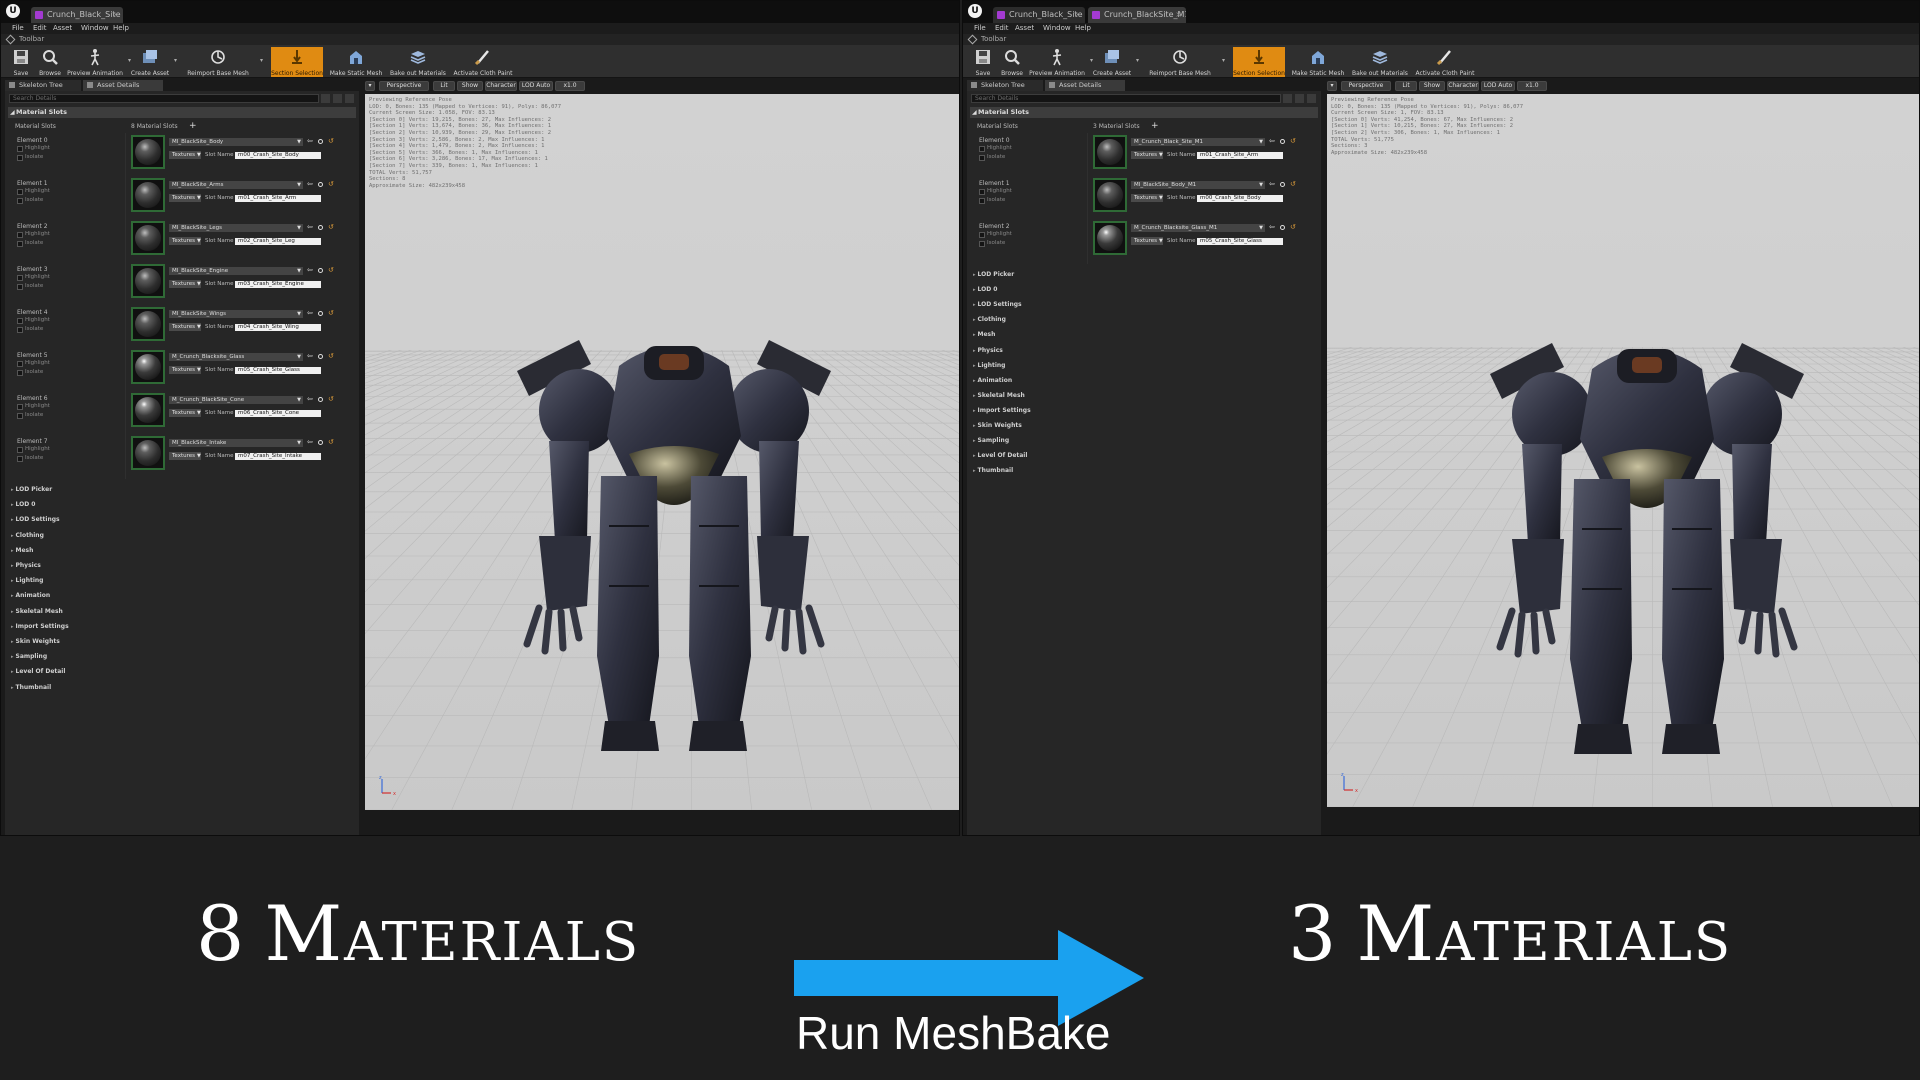  What do you see at coordinates (77, 15) in the screenshot?
I see `asset-tab: Crunch_Black_Site ×` at bounding box center [77, 15].